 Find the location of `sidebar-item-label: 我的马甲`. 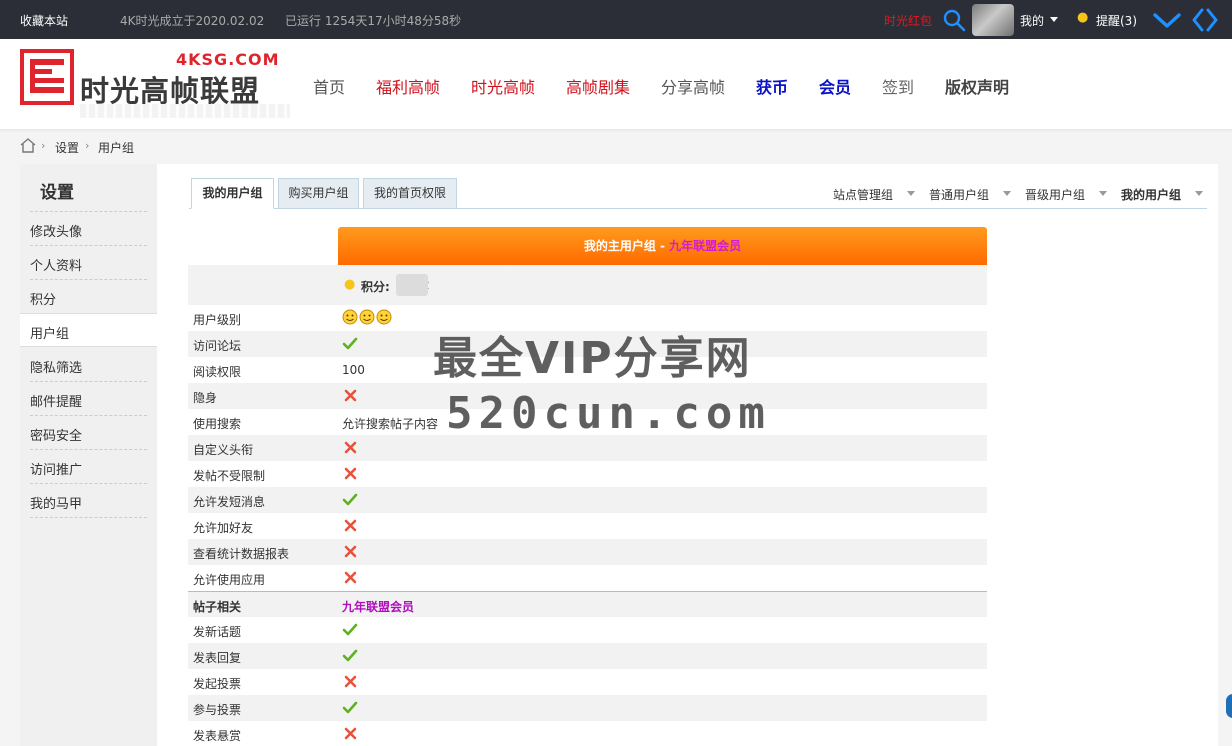

sidebar-item-label: 我的马甲 is located at coordinates (56, 504).